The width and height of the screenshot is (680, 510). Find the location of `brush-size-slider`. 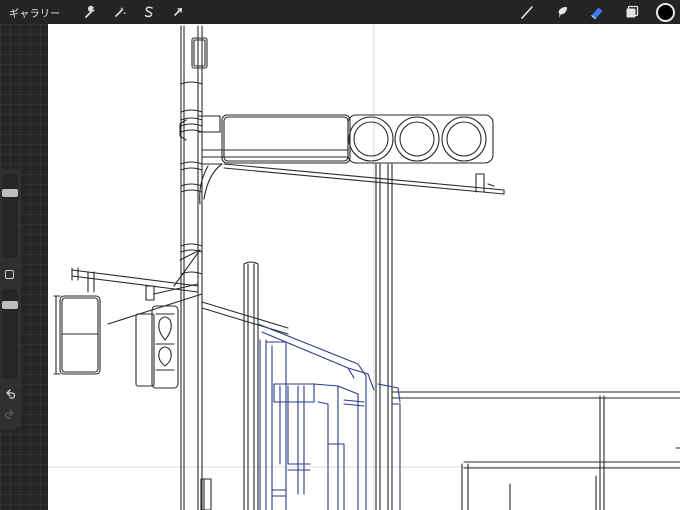

brush-size-slider is located at coordinates (10, 216).